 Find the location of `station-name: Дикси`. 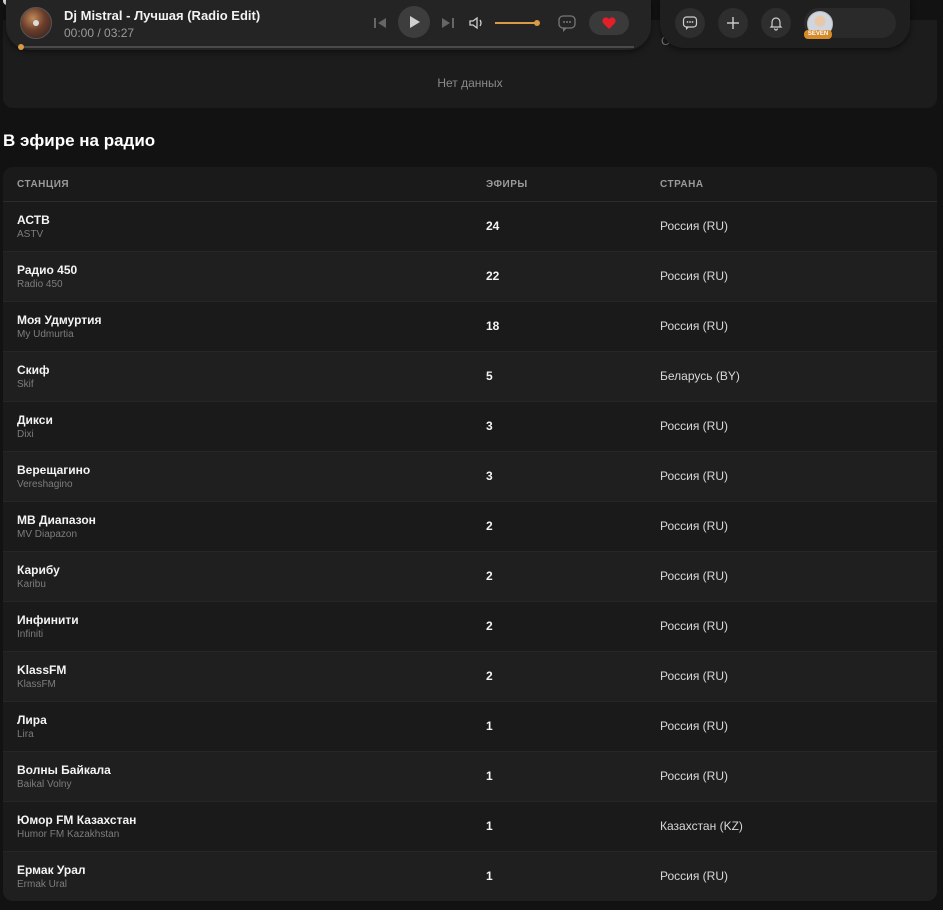

station-name: Дикси is located at coordinates (35, 420).